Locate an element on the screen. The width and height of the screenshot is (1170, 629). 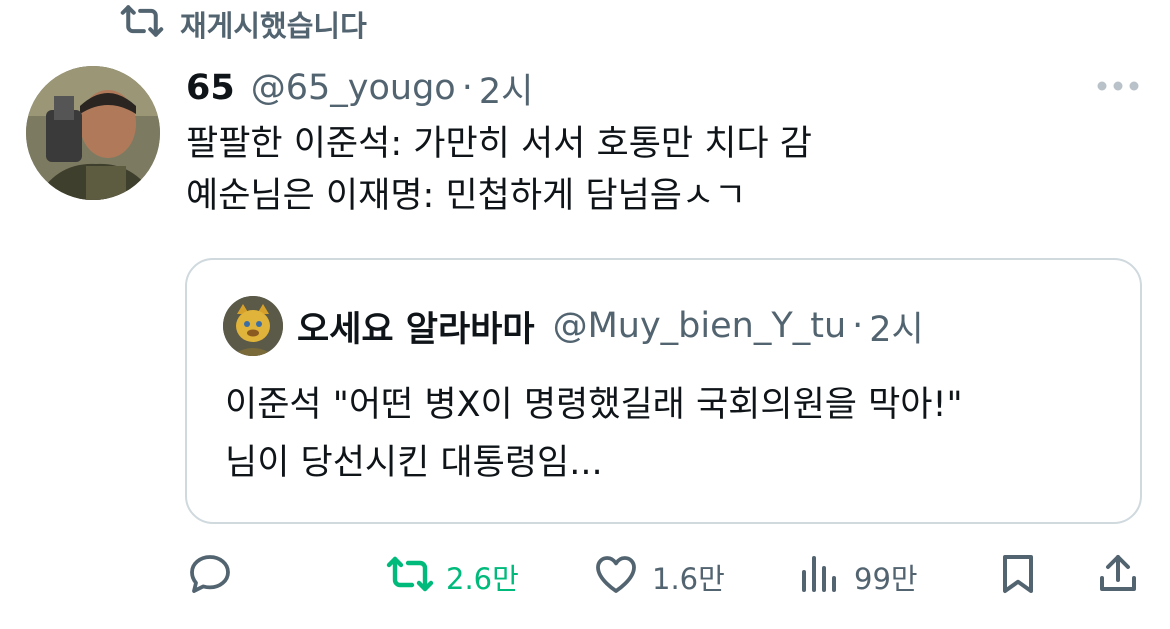
heart-icon is located at coordinates (616, 577).